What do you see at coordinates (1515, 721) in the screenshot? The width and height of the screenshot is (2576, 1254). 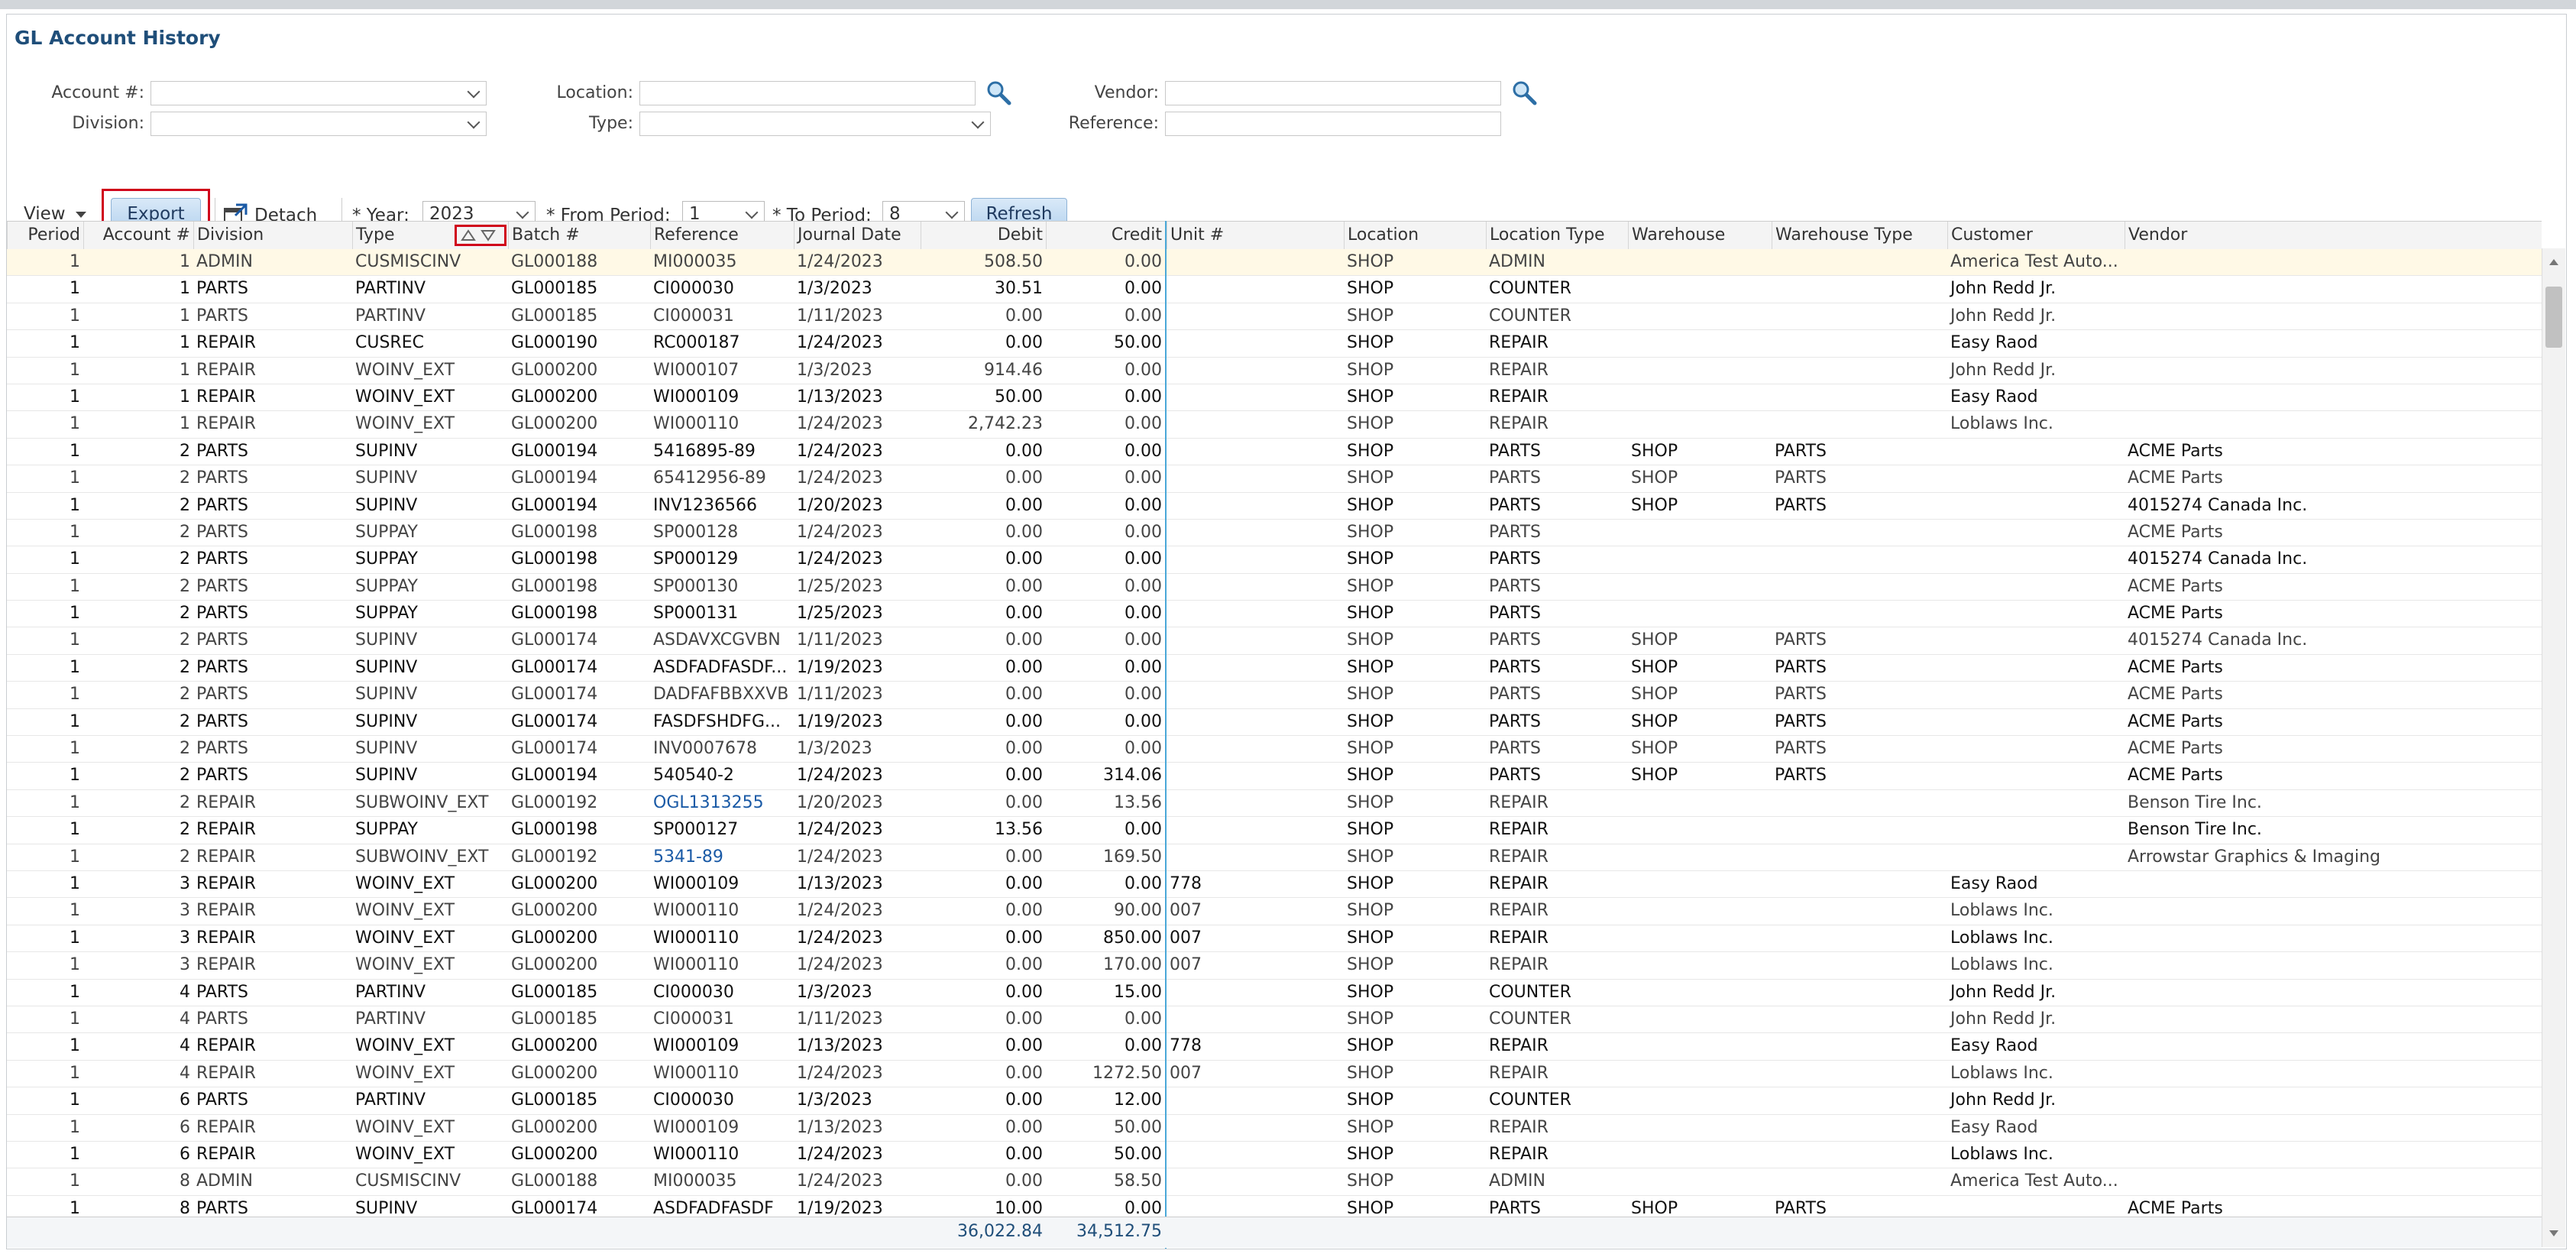 I see `cell-location-type: PARTS` at bounding box center [1515, 721].